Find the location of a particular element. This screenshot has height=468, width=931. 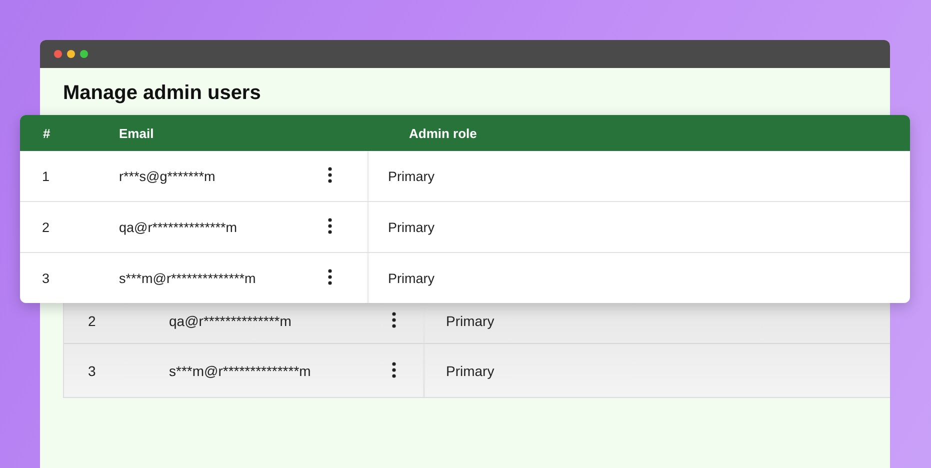

close-icon is located at coordinates (58, 54).